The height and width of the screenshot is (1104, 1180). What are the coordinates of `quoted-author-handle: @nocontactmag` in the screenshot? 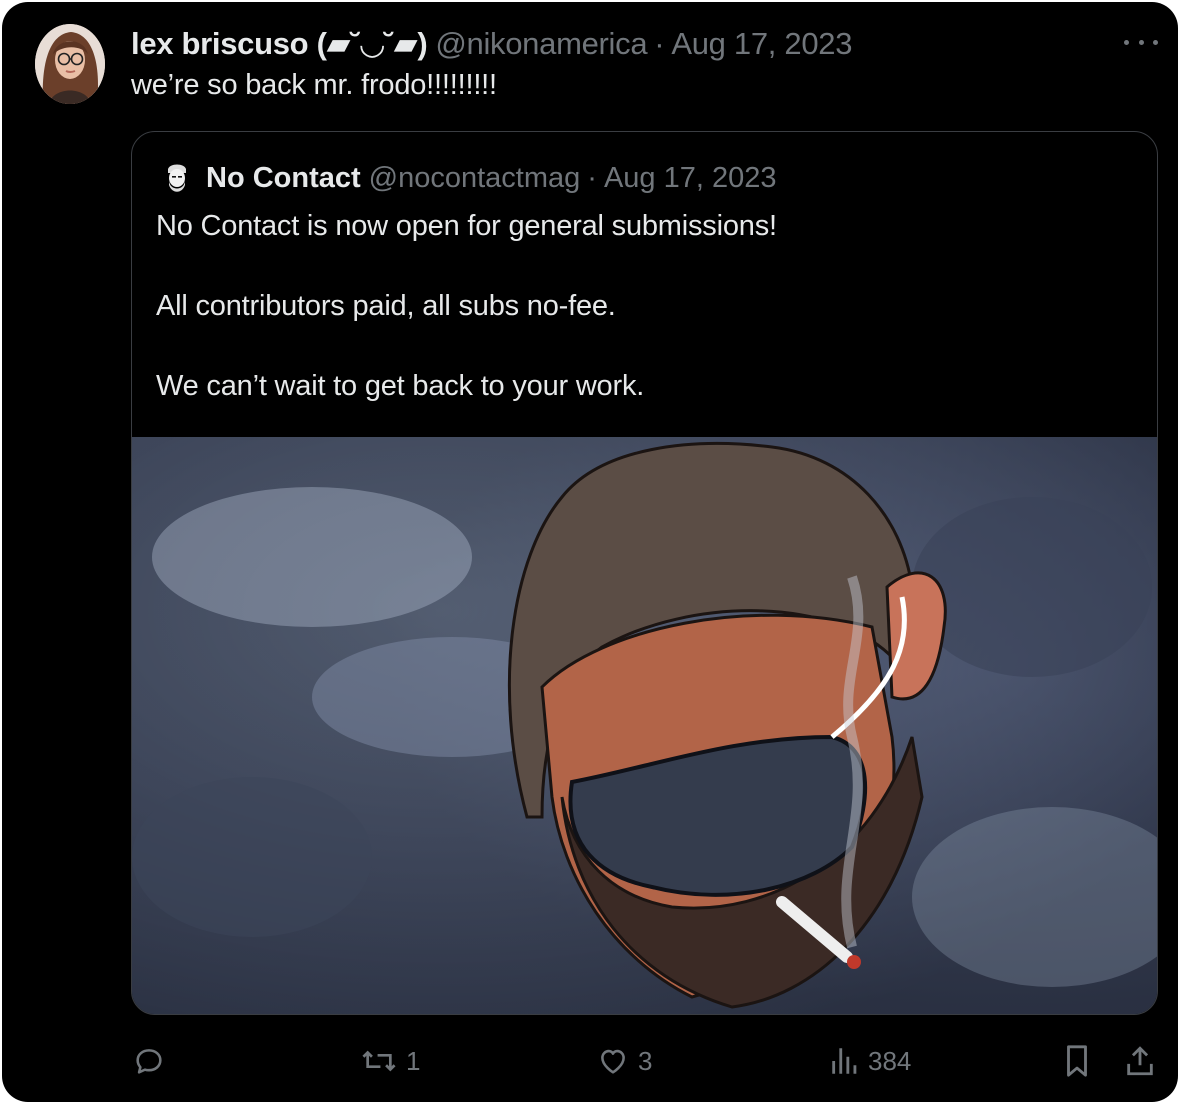 It's located at (475, 178).